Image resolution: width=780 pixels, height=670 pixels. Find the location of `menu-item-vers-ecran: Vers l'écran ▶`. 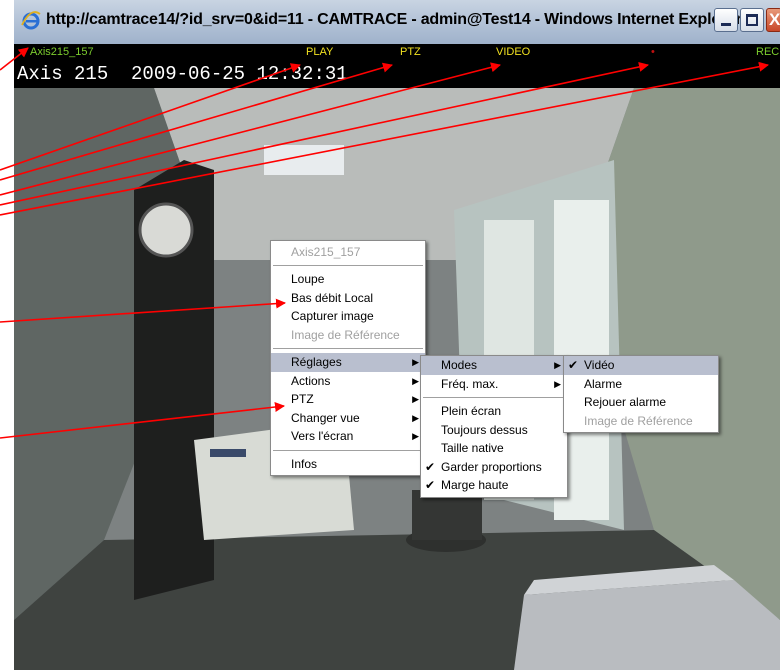

menu-item-vers-ecran: Vers l'écran ▶ is located at coordinates (348, 436).